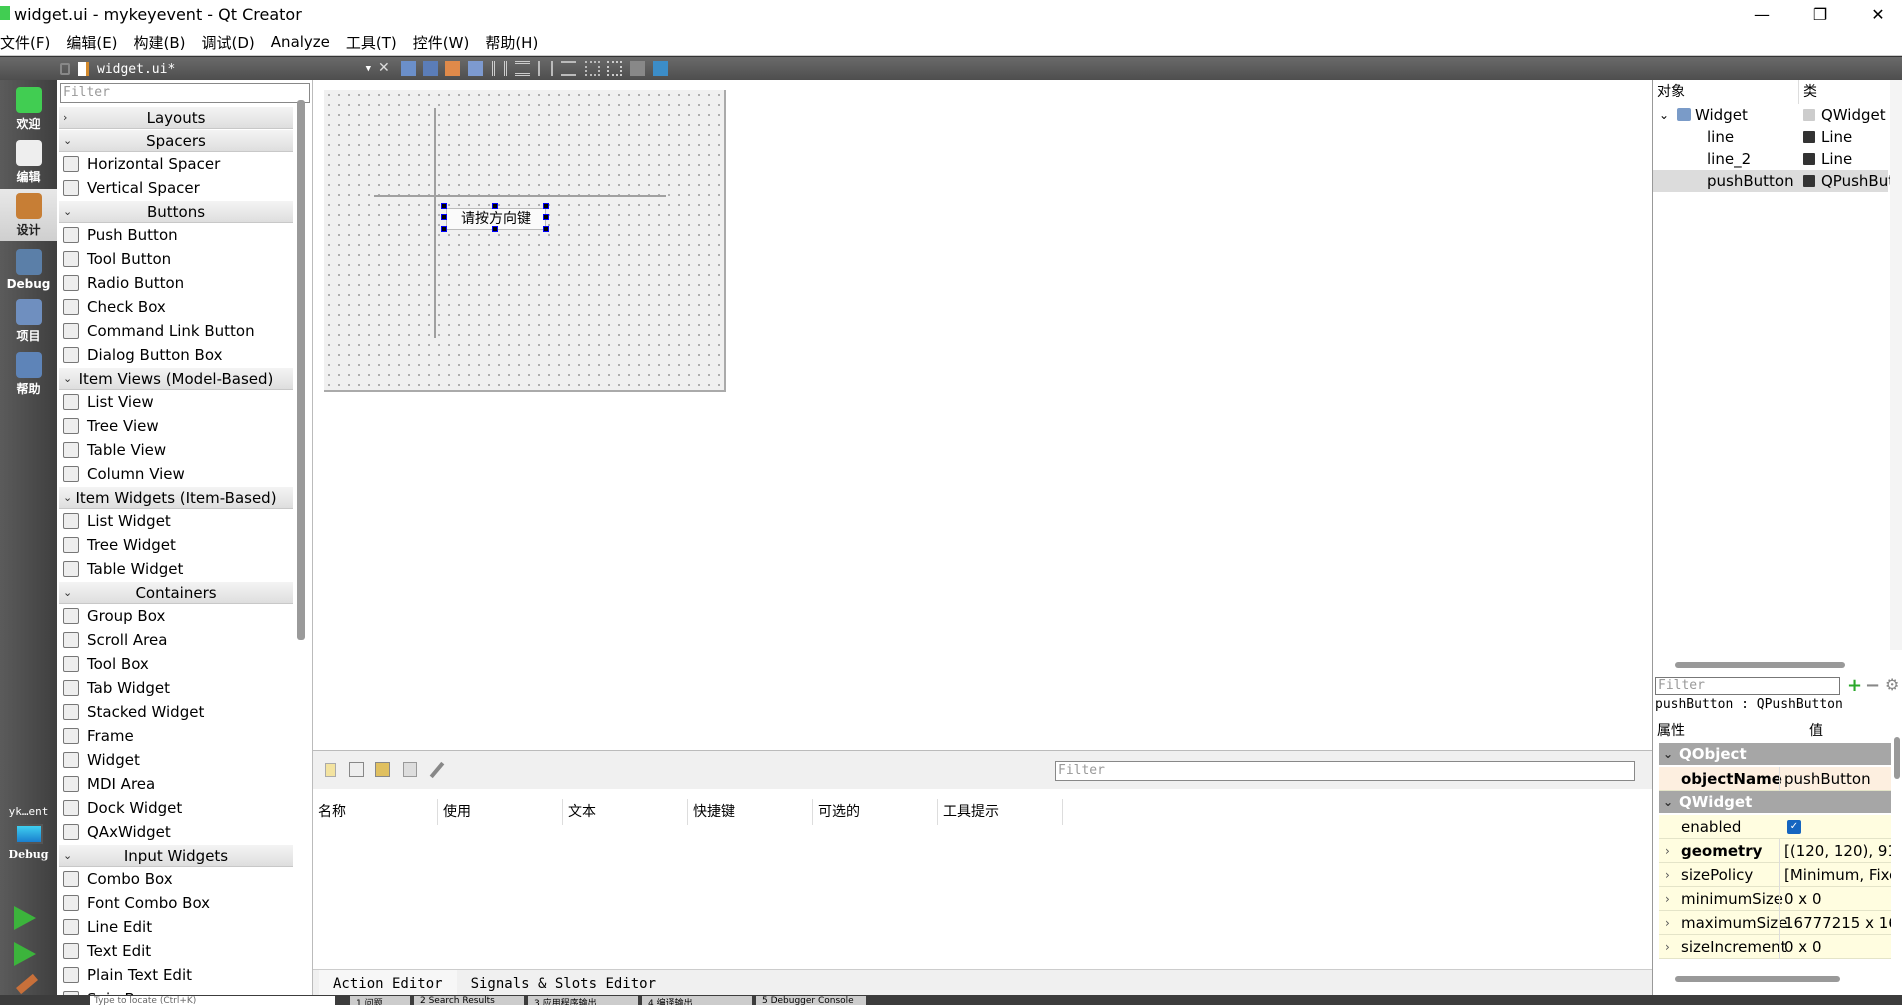  I want to click on layout-vertical-icon, so click(522, 68).